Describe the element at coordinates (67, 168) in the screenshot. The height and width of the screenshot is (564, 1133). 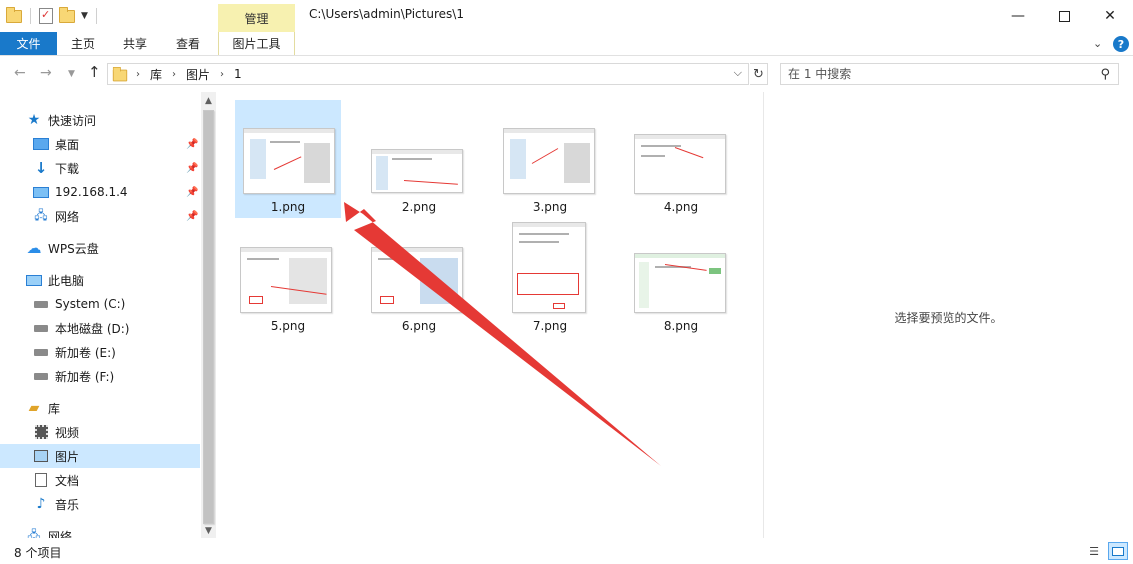
I see `sidebar-item-label: 下载` at that location.